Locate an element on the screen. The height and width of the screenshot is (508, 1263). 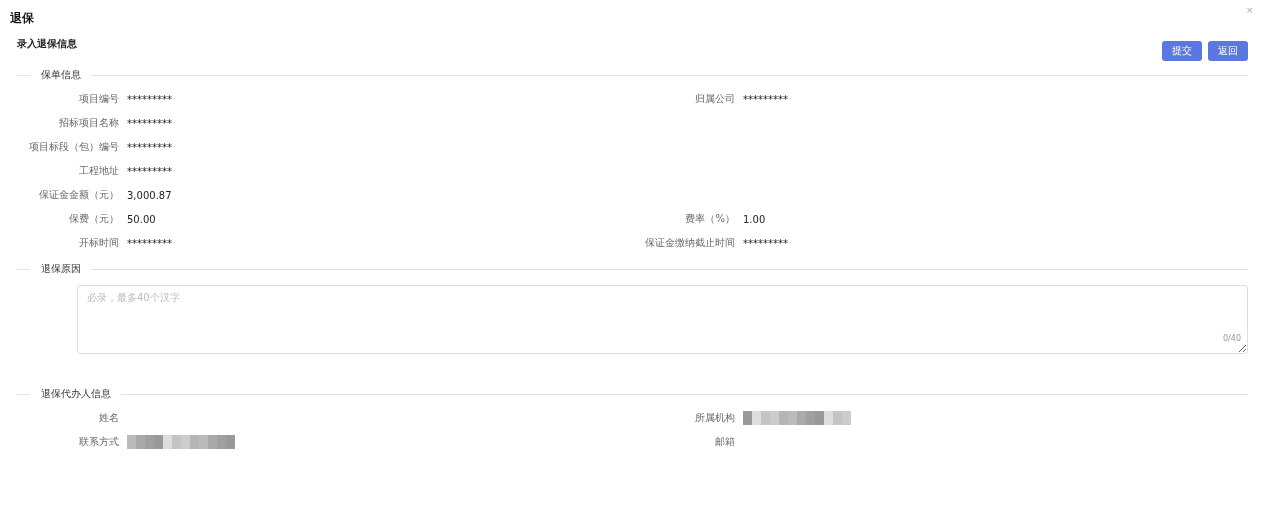
section-title: 退保原因 is located at coordinates (61, 269).